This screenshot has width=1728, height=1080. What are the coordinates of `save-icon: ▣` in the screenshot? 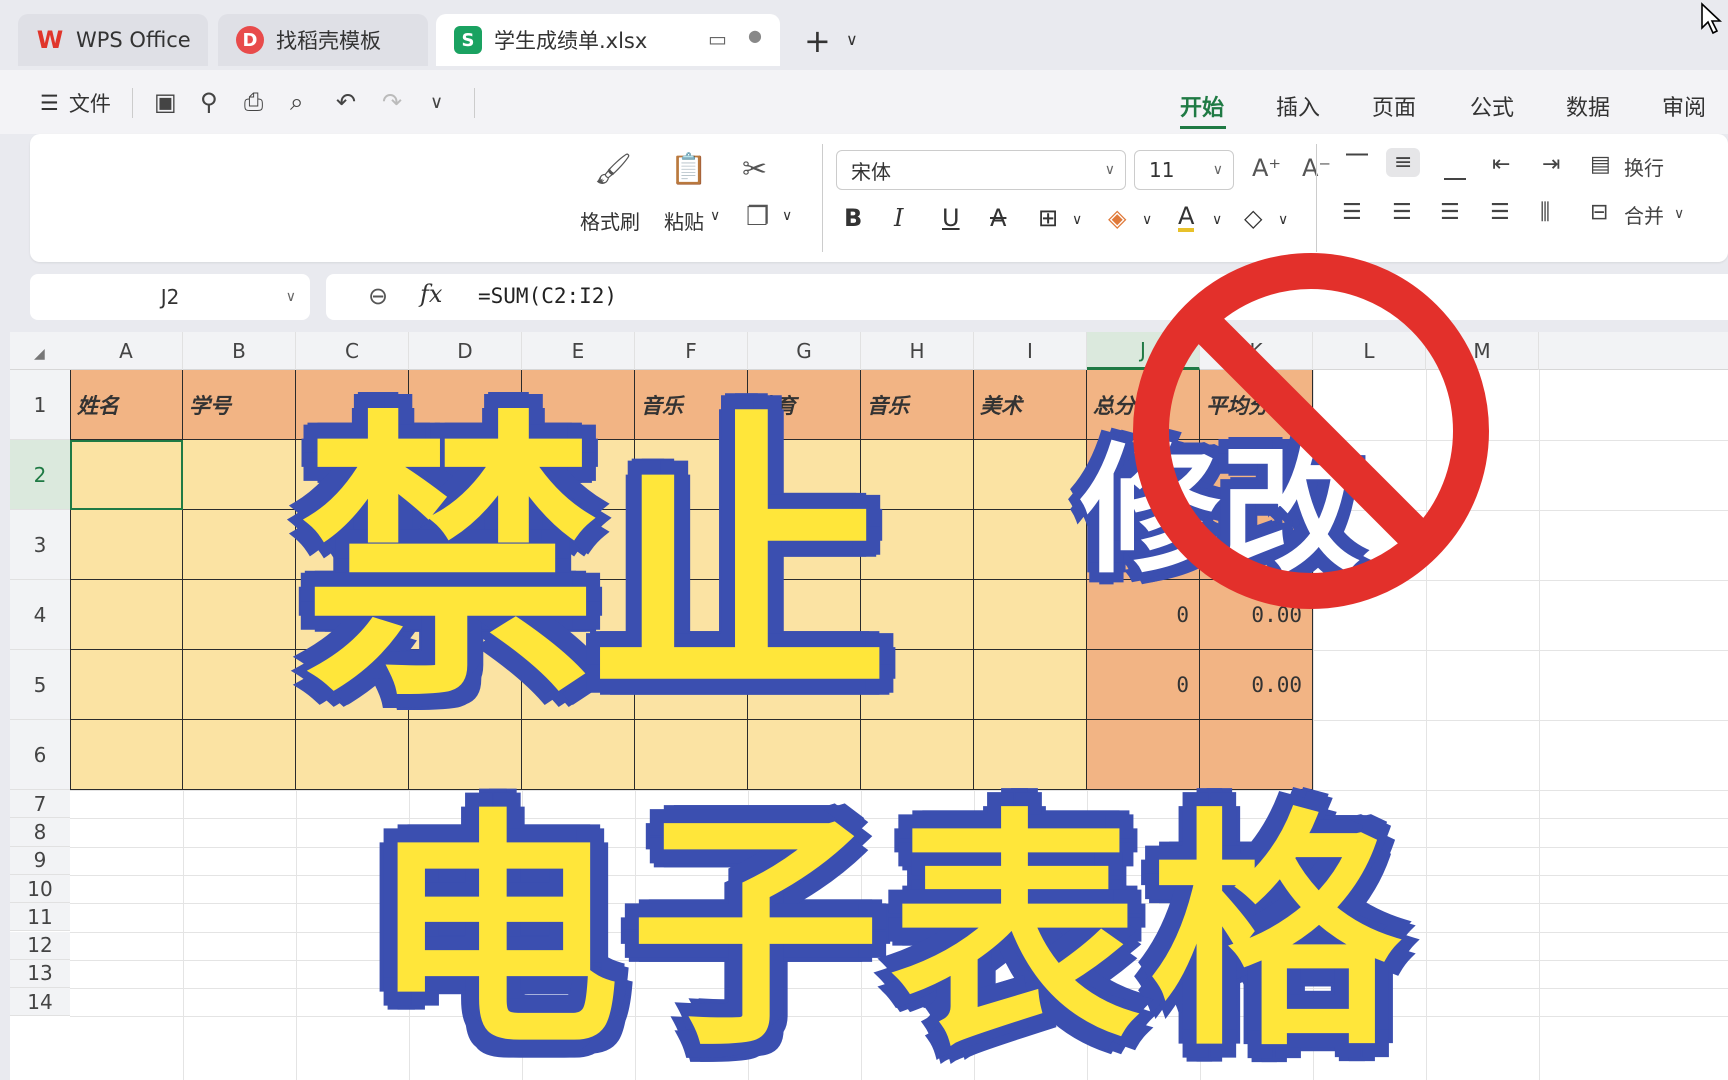 It's located at (165, 102).